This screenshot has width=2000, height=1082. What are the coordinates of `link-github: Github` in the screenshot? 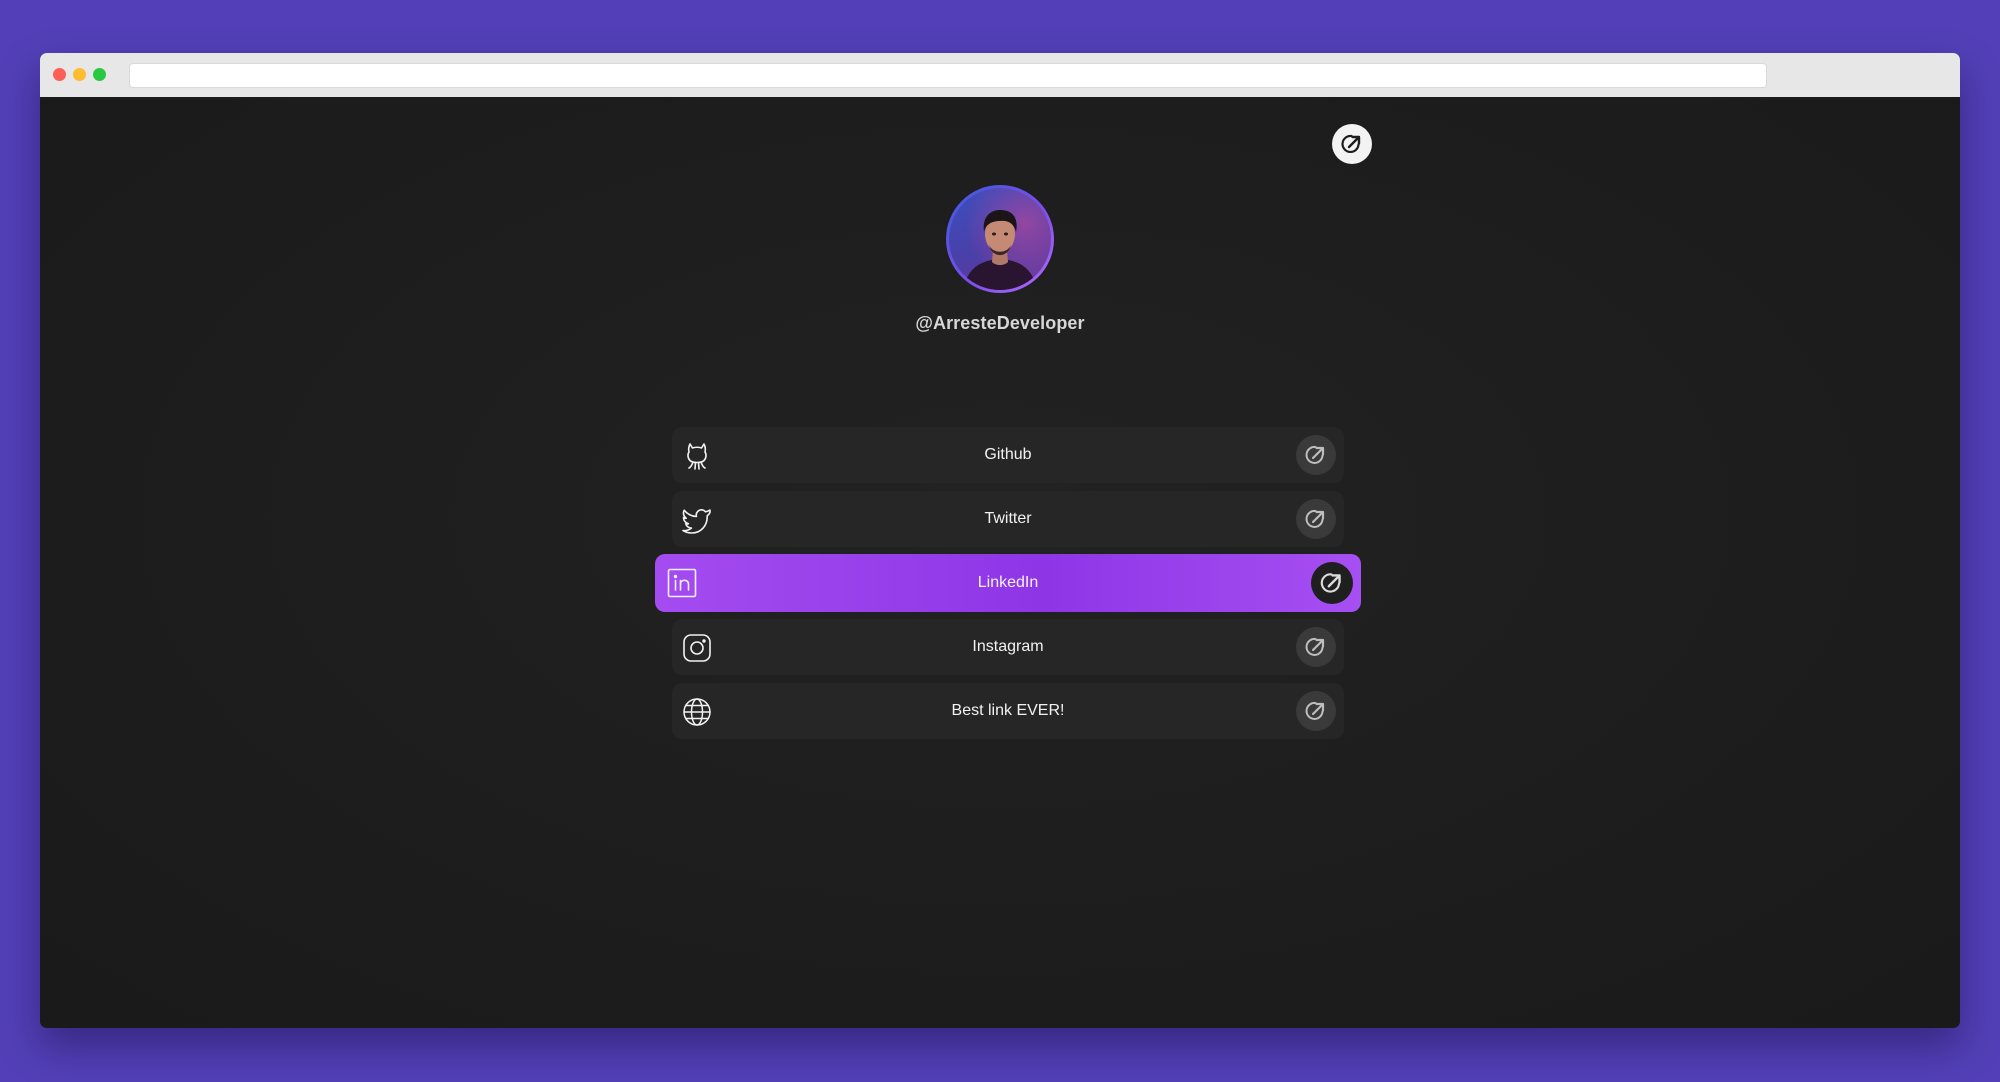 It's located at (1008, 455).